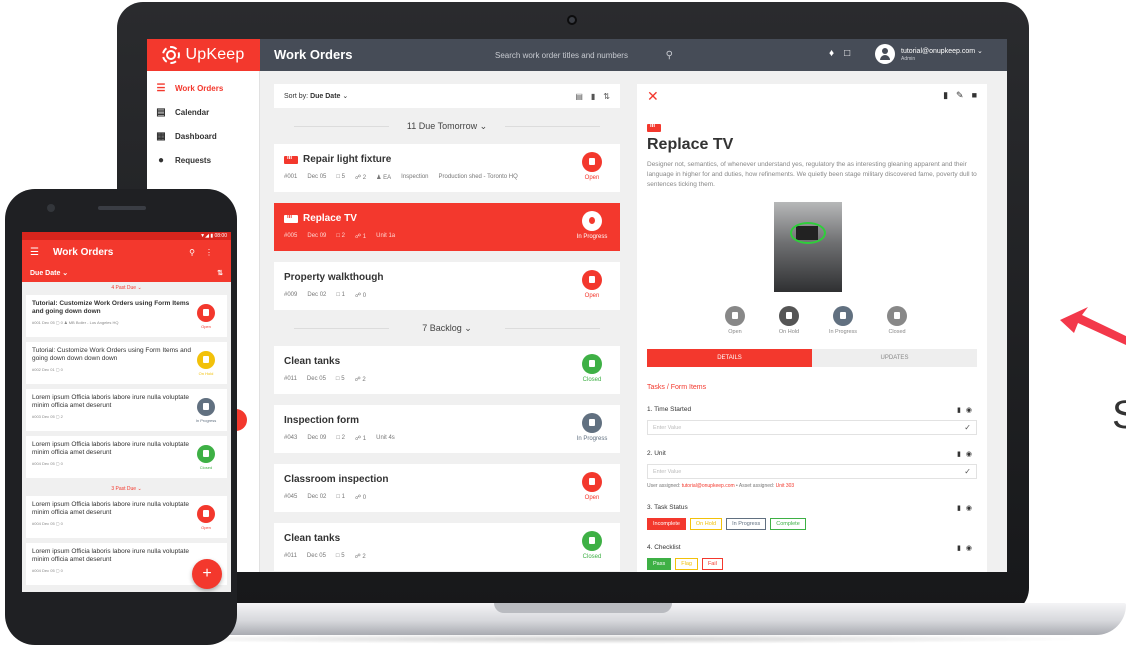  I want to click on task-icons: ▮◉, so click(967, 548).